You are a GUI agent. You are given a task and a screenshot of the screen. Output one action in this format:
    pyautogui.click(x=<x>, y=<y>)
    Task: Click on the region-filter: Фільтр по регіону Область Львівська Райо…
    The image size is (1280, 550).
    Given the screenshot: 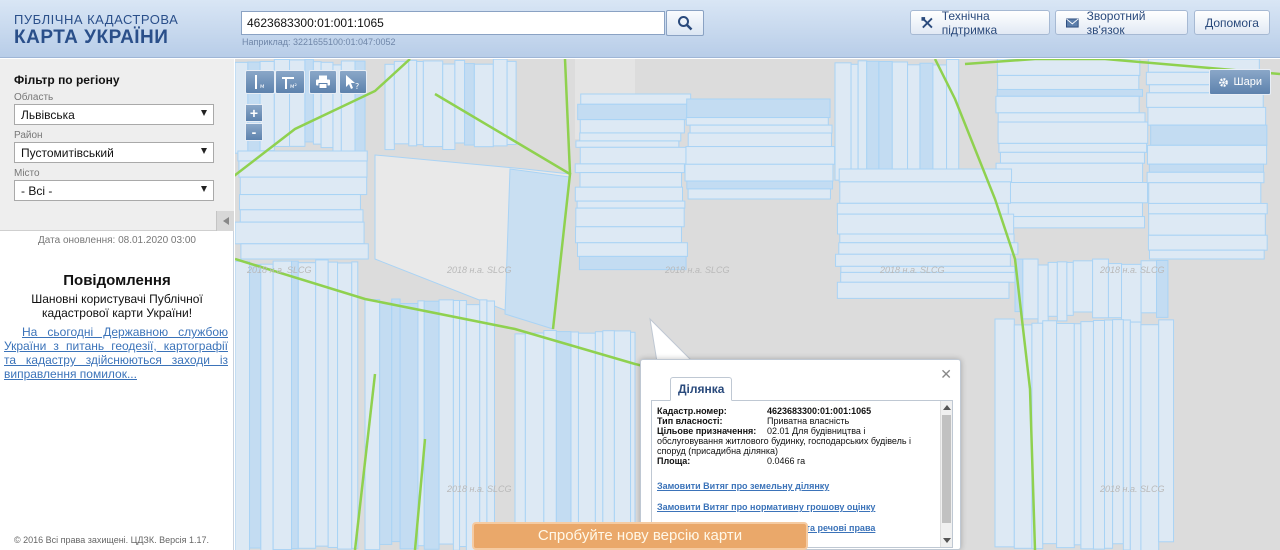 What is the action you would take?
    pyautogui.click(x=117, y=145)
    